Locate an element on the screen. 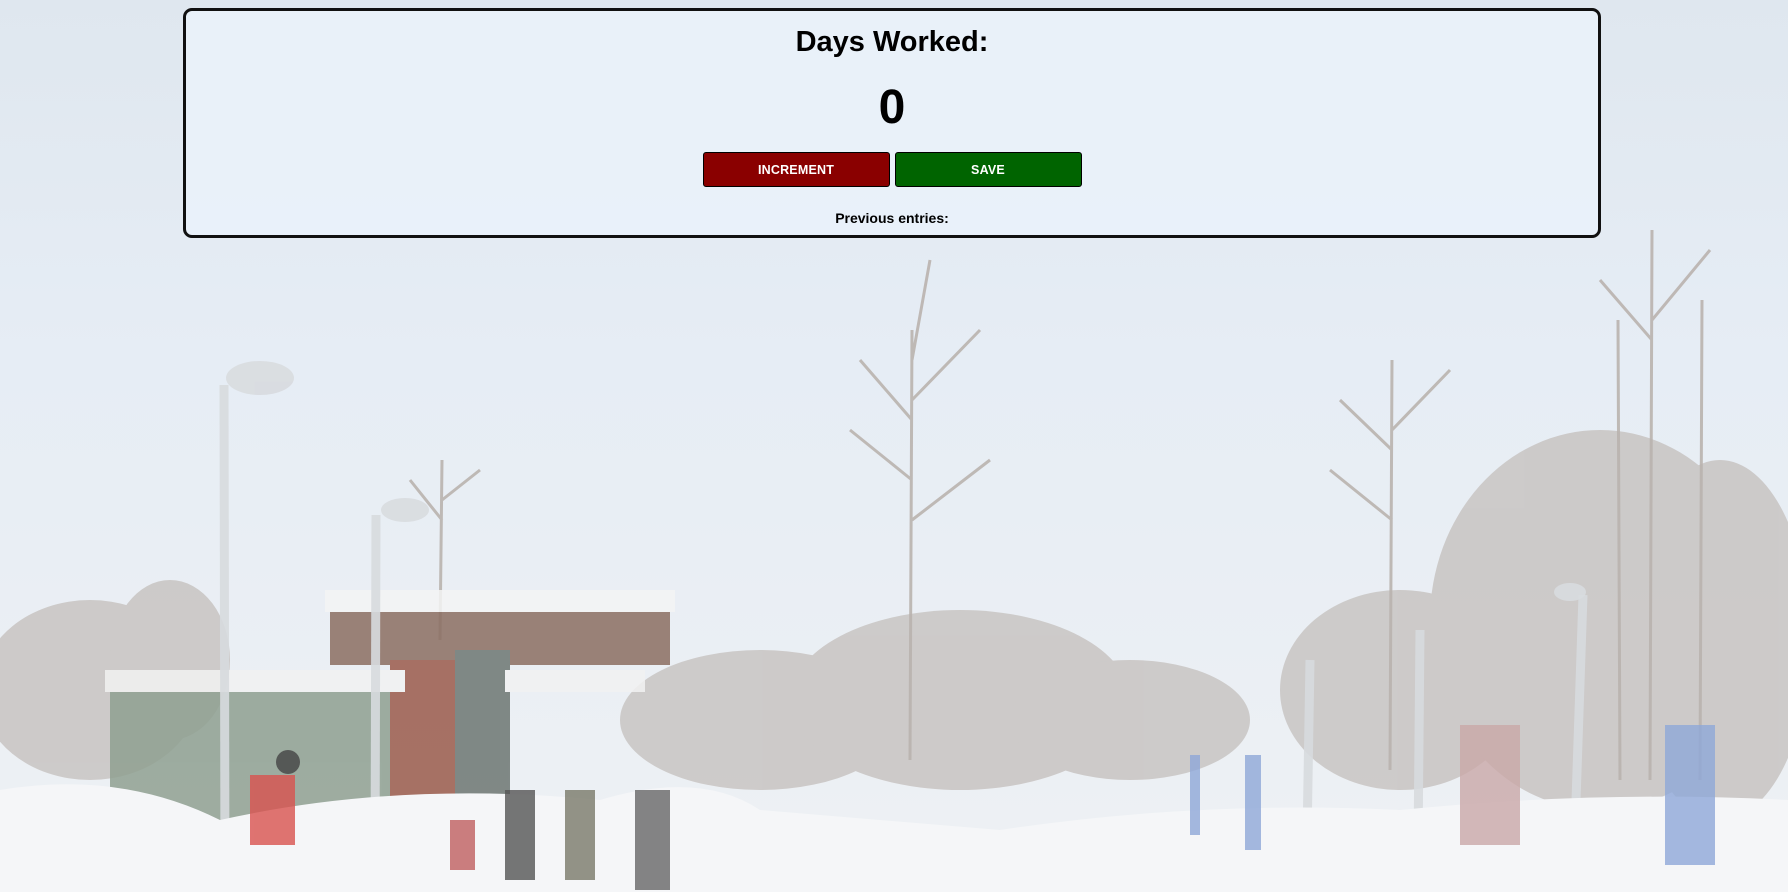 The image size is (1788, 892). save-button: SAVE is located at coordinates (988, 169).